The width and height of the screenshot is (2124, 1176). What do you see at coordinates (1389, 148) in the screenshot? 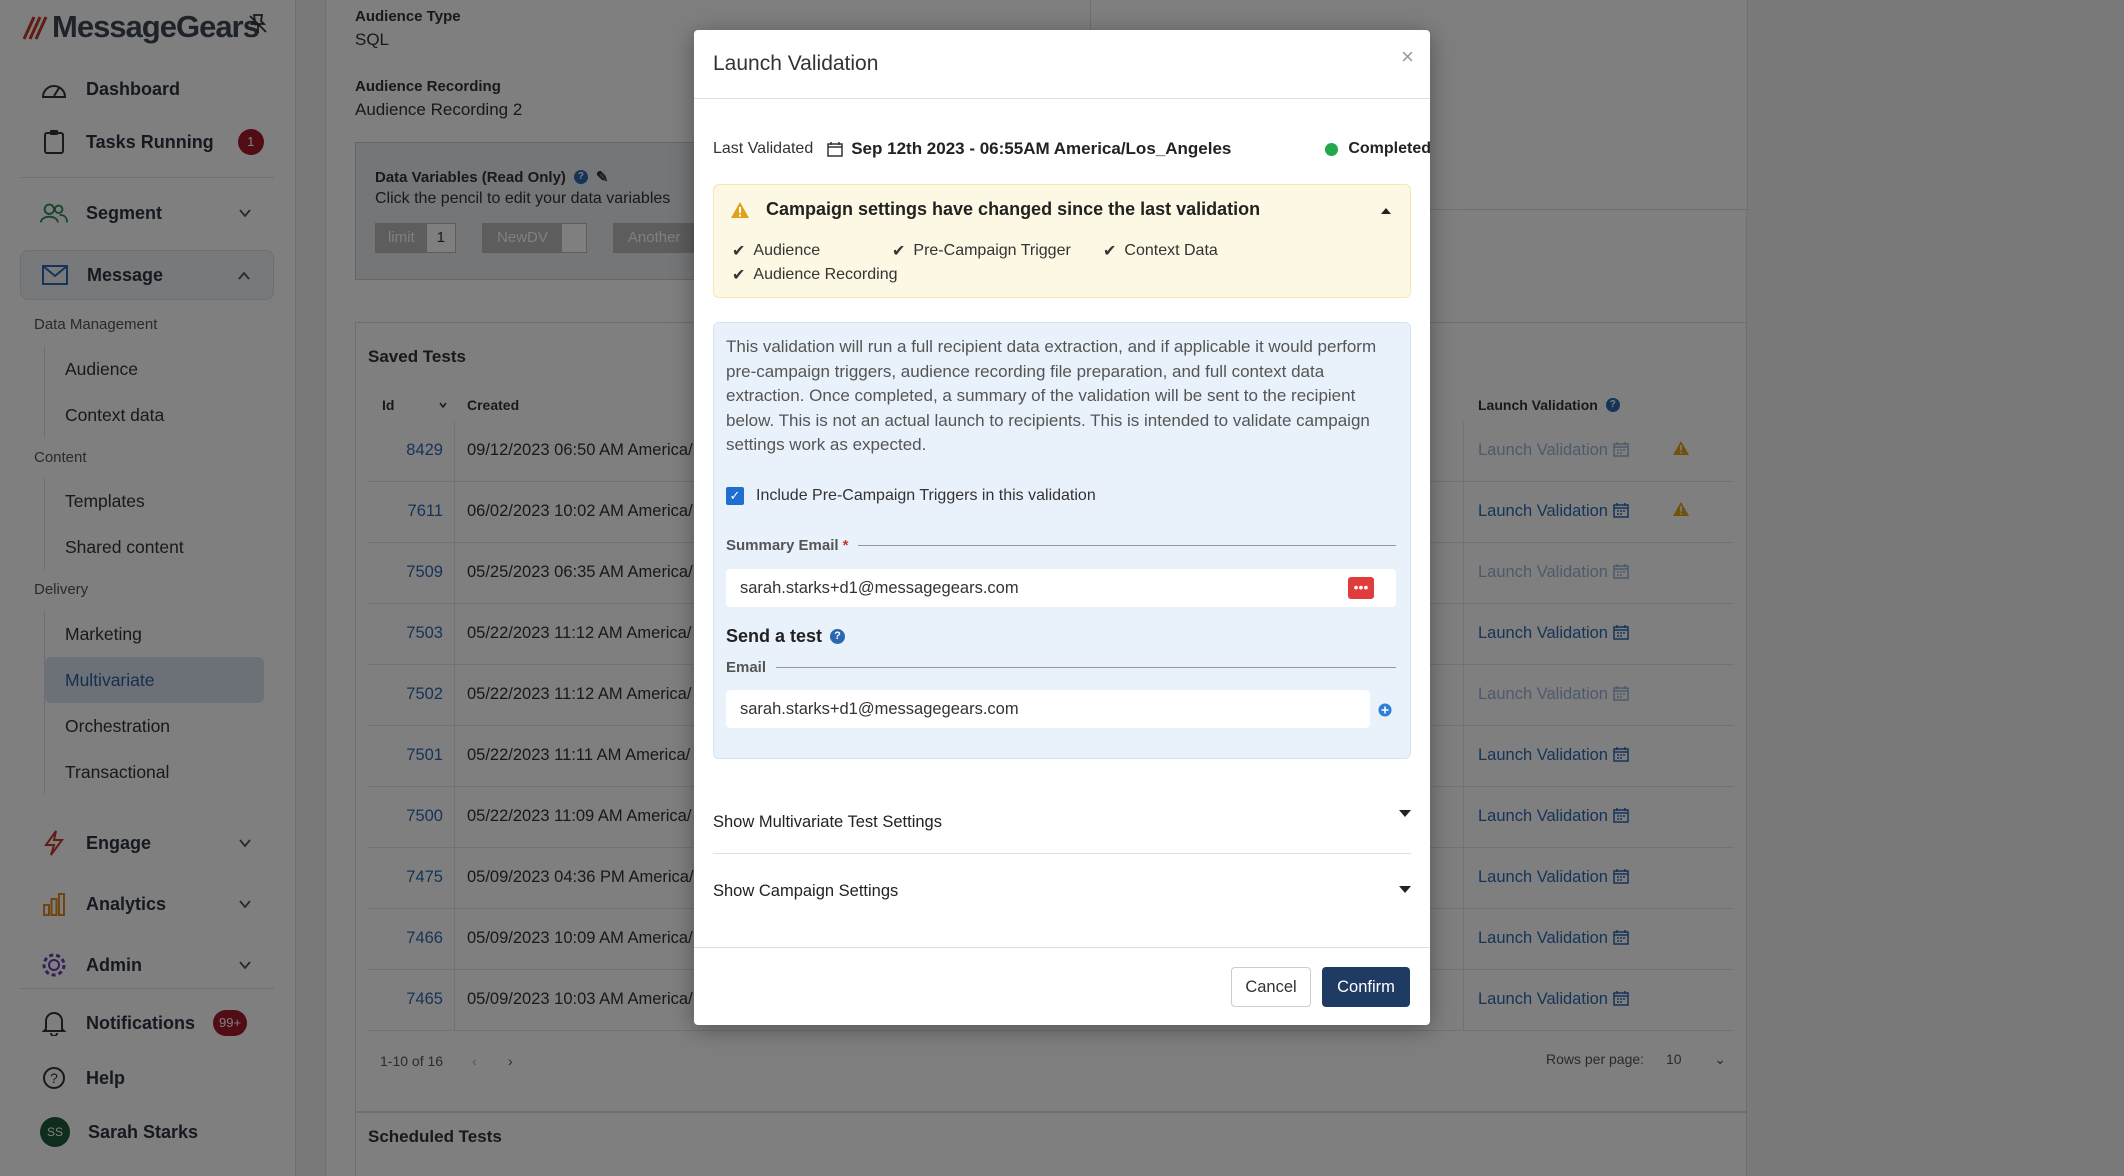
I see `status-text: Completed` at bounding box center [1389, 148].